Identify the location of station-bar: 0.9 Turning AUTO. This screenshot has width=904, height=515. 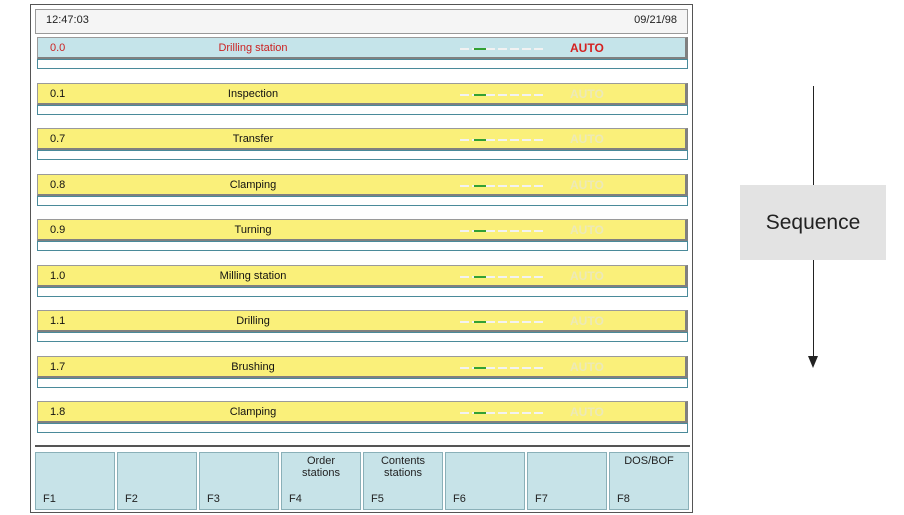
(362, 230).